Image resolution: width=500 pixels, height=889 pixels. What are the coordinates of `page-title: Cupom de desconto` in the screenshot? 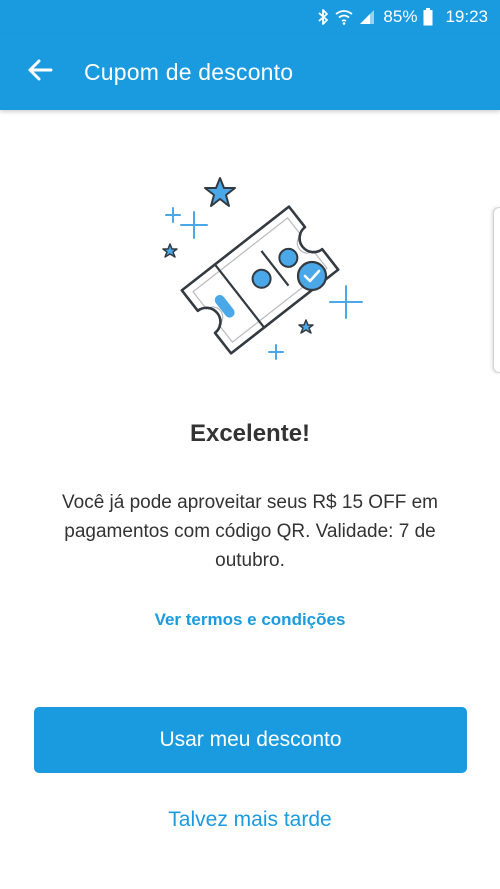 It's located at (189, 71).